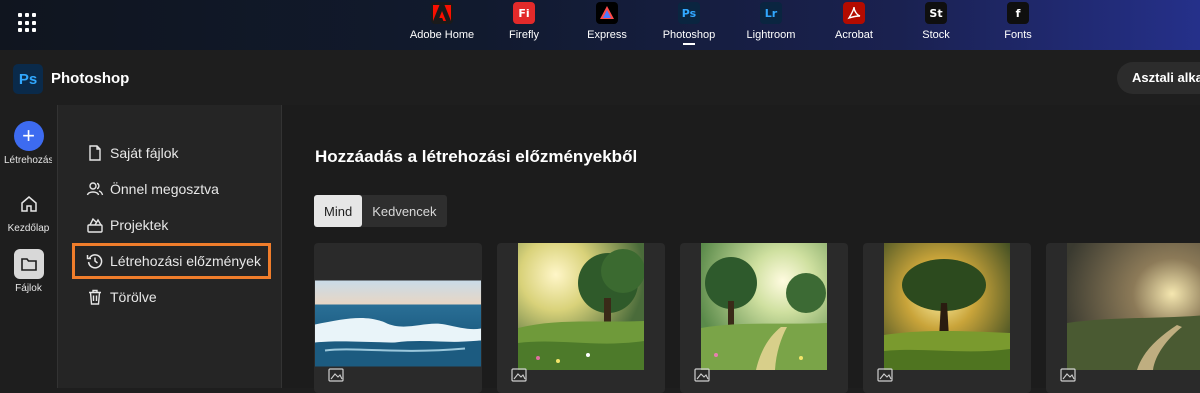 The width and height of the screenshot is (1200, 393). Describe the element at coordinates (171, 261) in the screenshot. I see `selection-highlight` at that location.